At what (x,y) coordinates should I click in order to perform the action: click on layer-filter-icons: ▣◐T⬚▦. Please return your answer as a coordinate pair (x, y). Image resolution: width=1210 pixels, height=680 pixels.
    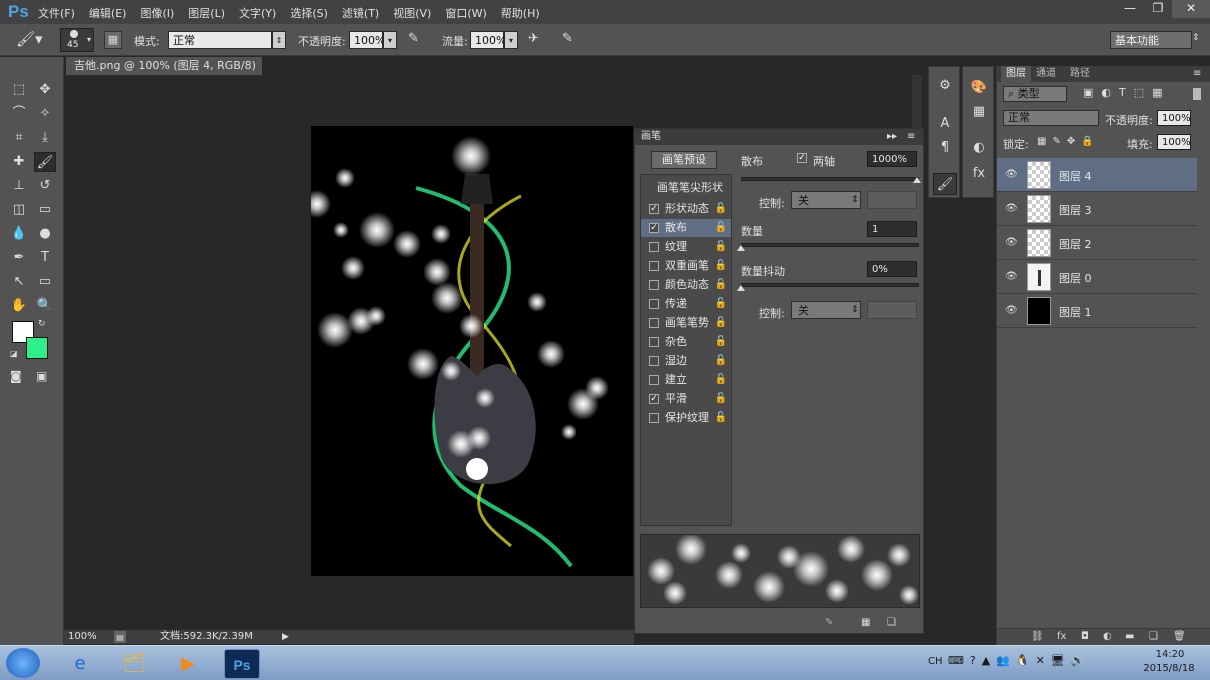
    Looking at the image, I should click on (1127, 92).